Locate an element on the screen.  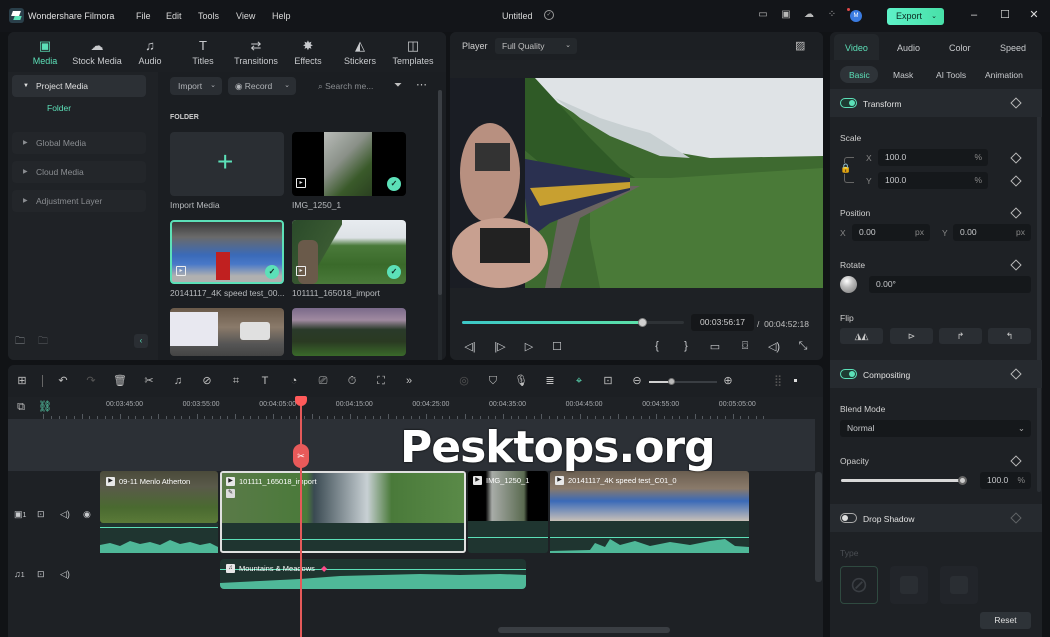
cloud-upload-icon: ☁ is located at coordinates (809, 15).